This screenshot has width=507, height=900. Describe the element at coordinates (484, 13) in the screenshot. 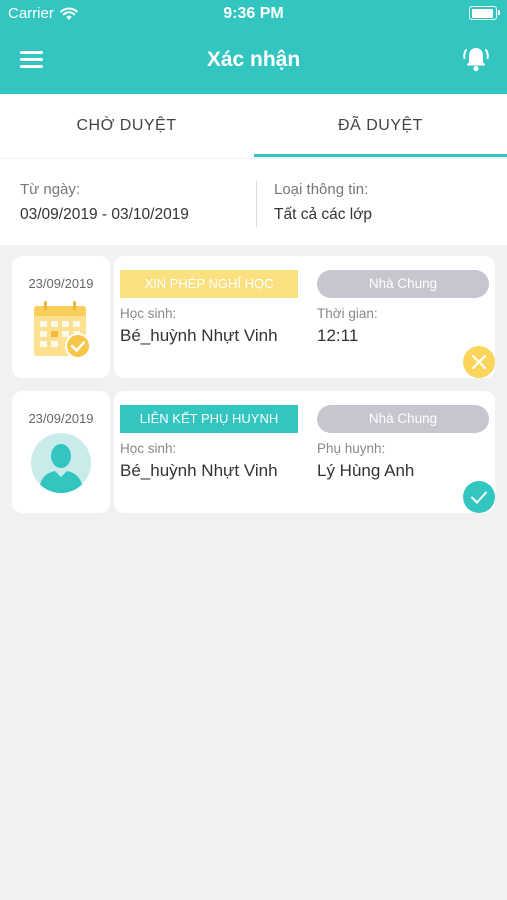

I see `battery-icon` at that location.